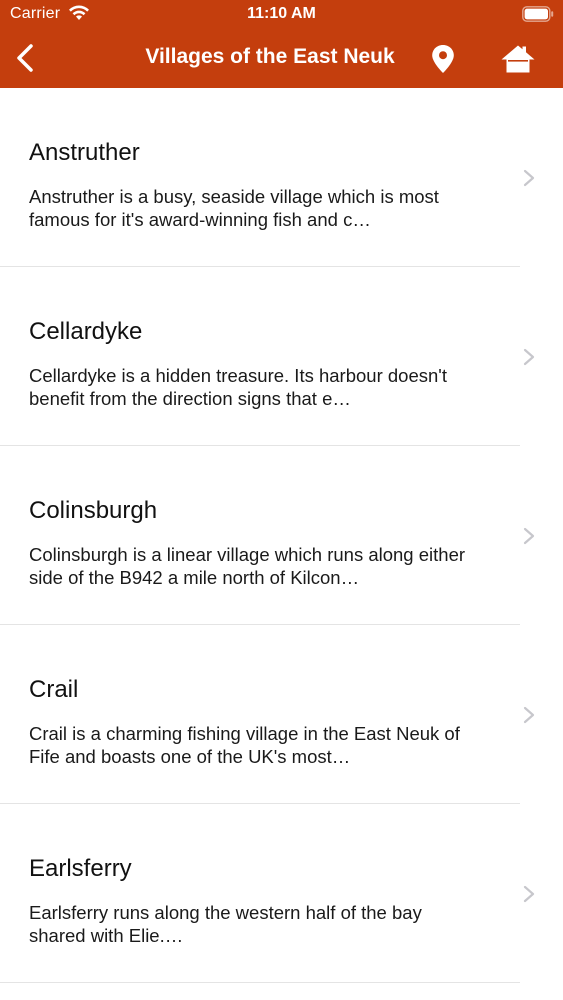 The width and height of the screenshot is (563, 1000). What do you see at coordinates (260, 982) in the screenshot?
I see `row-divider` at bounding box center [260, 982].